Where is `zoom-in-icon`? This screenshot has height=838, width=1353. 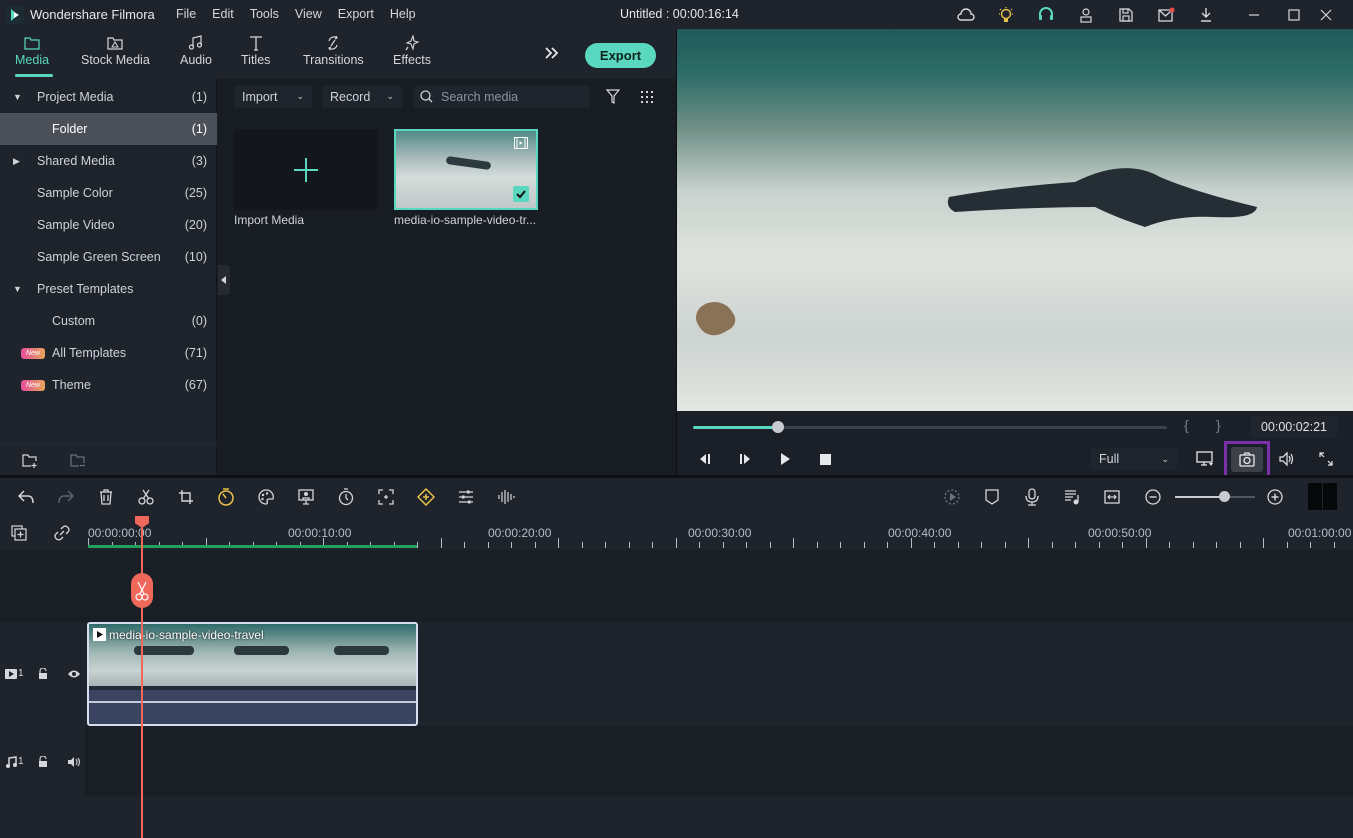
zoom-in-icon is located at coordinates (1275, 497).